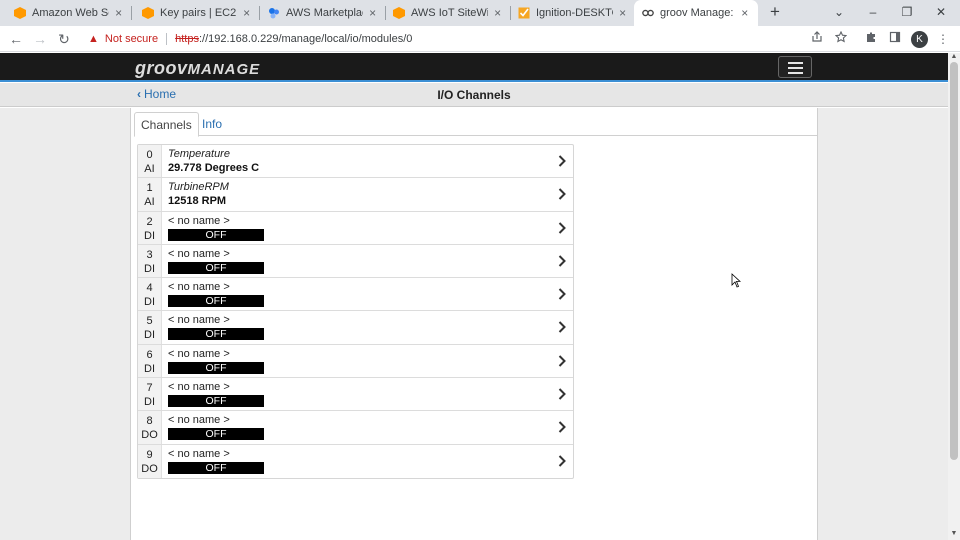 This screenshot has width=960, height=540. What do you see at coordinates (187, 39) in the screenshot?
I see `url-scheme: https` at bounding box center [187, 39].